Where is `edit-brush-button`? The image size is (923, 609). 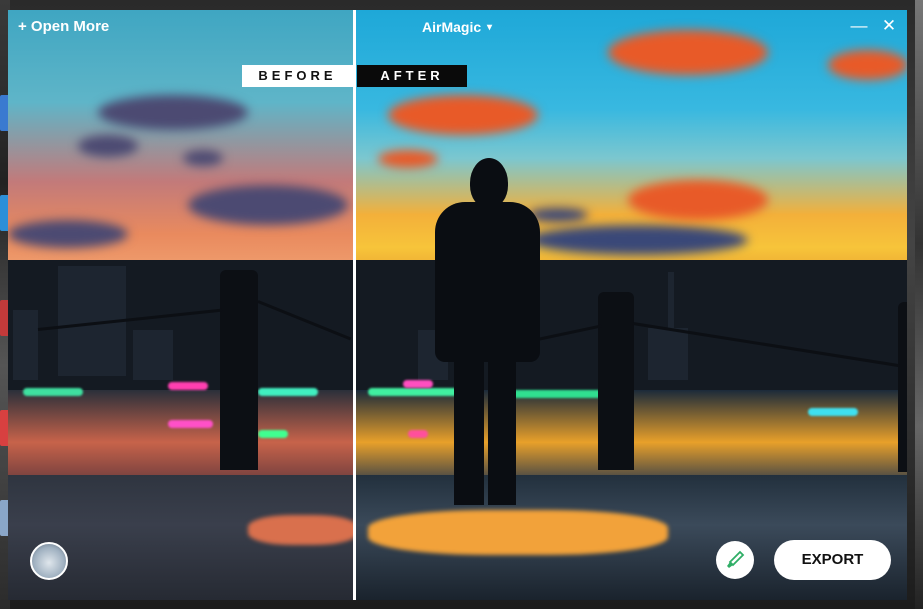
edit-brush-button is located at coordinates (735, 560).